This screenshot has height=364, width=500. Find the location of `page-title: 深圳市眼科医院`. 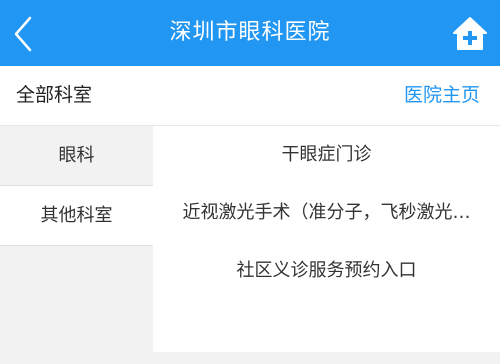

page-title: 深圳市眼科医院 is located at coordinates (250, 32).